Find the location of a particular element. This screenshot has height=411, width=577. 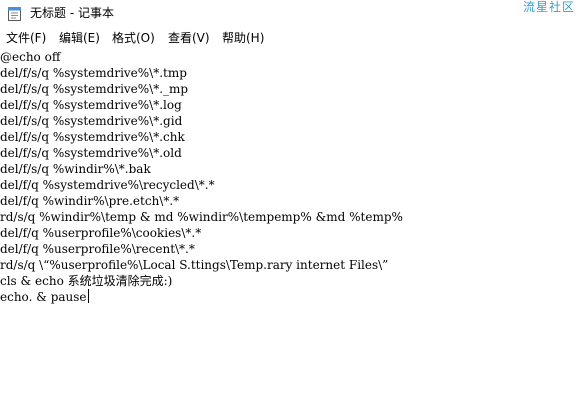

text-caret is located at coordinates (88, 296).